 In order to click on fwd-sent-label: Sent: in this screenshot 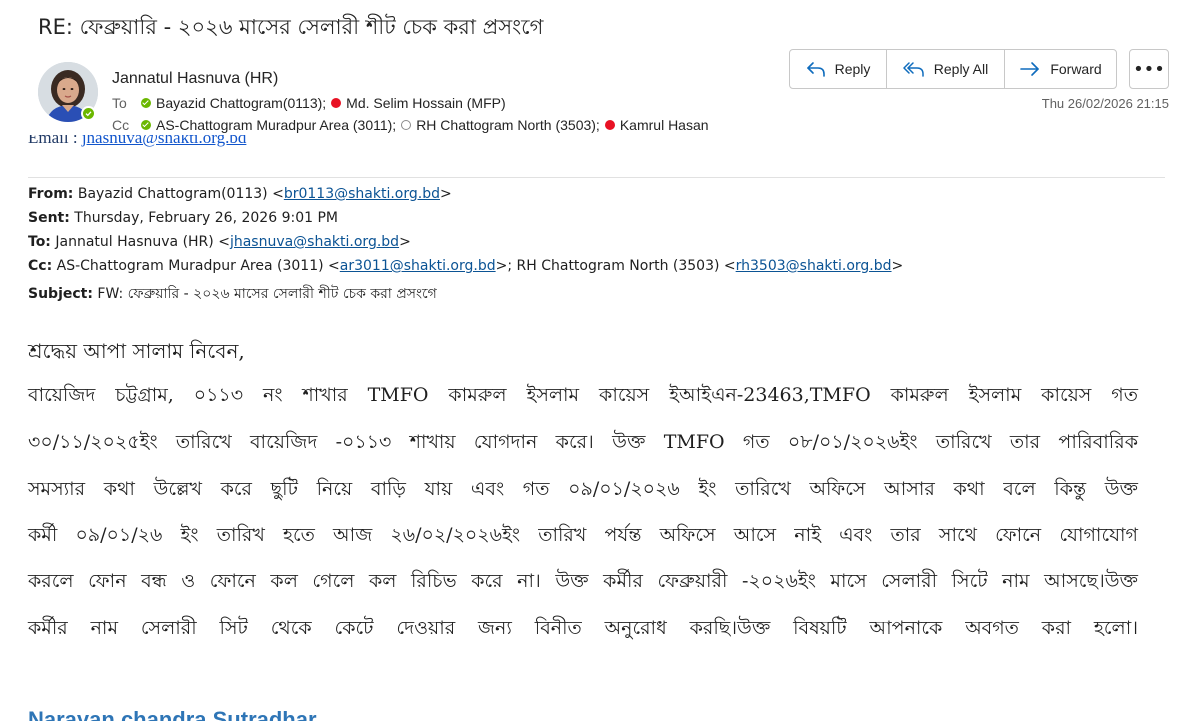, I will do `click(49, 218)`.